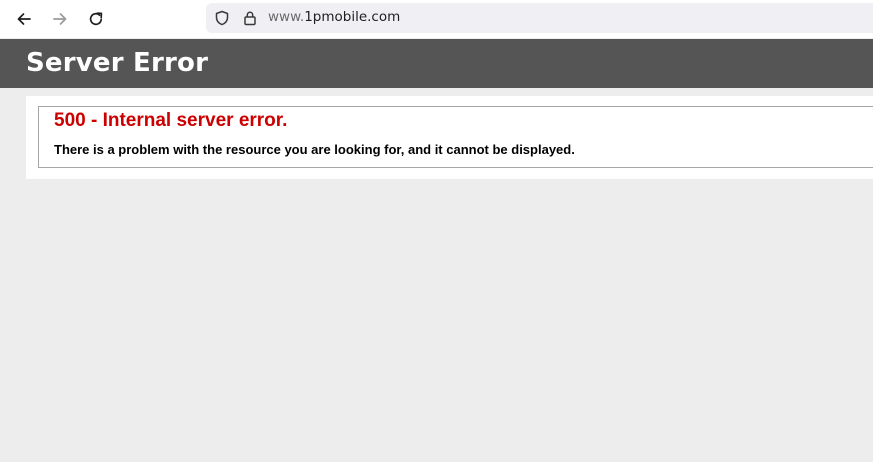 The image size is (873, 462). I want to click on shield-icon, so click(222, 18).